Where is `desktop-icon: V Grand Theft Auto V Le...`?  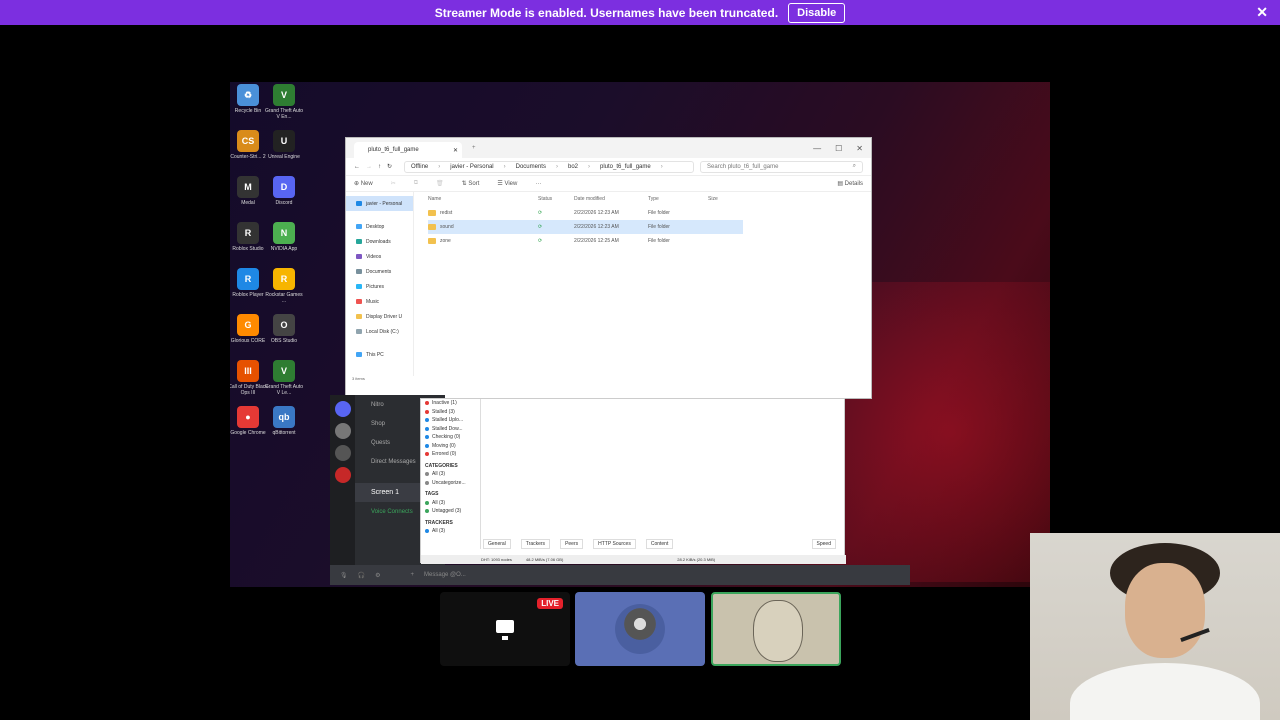 desktop-icon: V Grand Theft Auto V Le... is located at coordinates (284, 378).